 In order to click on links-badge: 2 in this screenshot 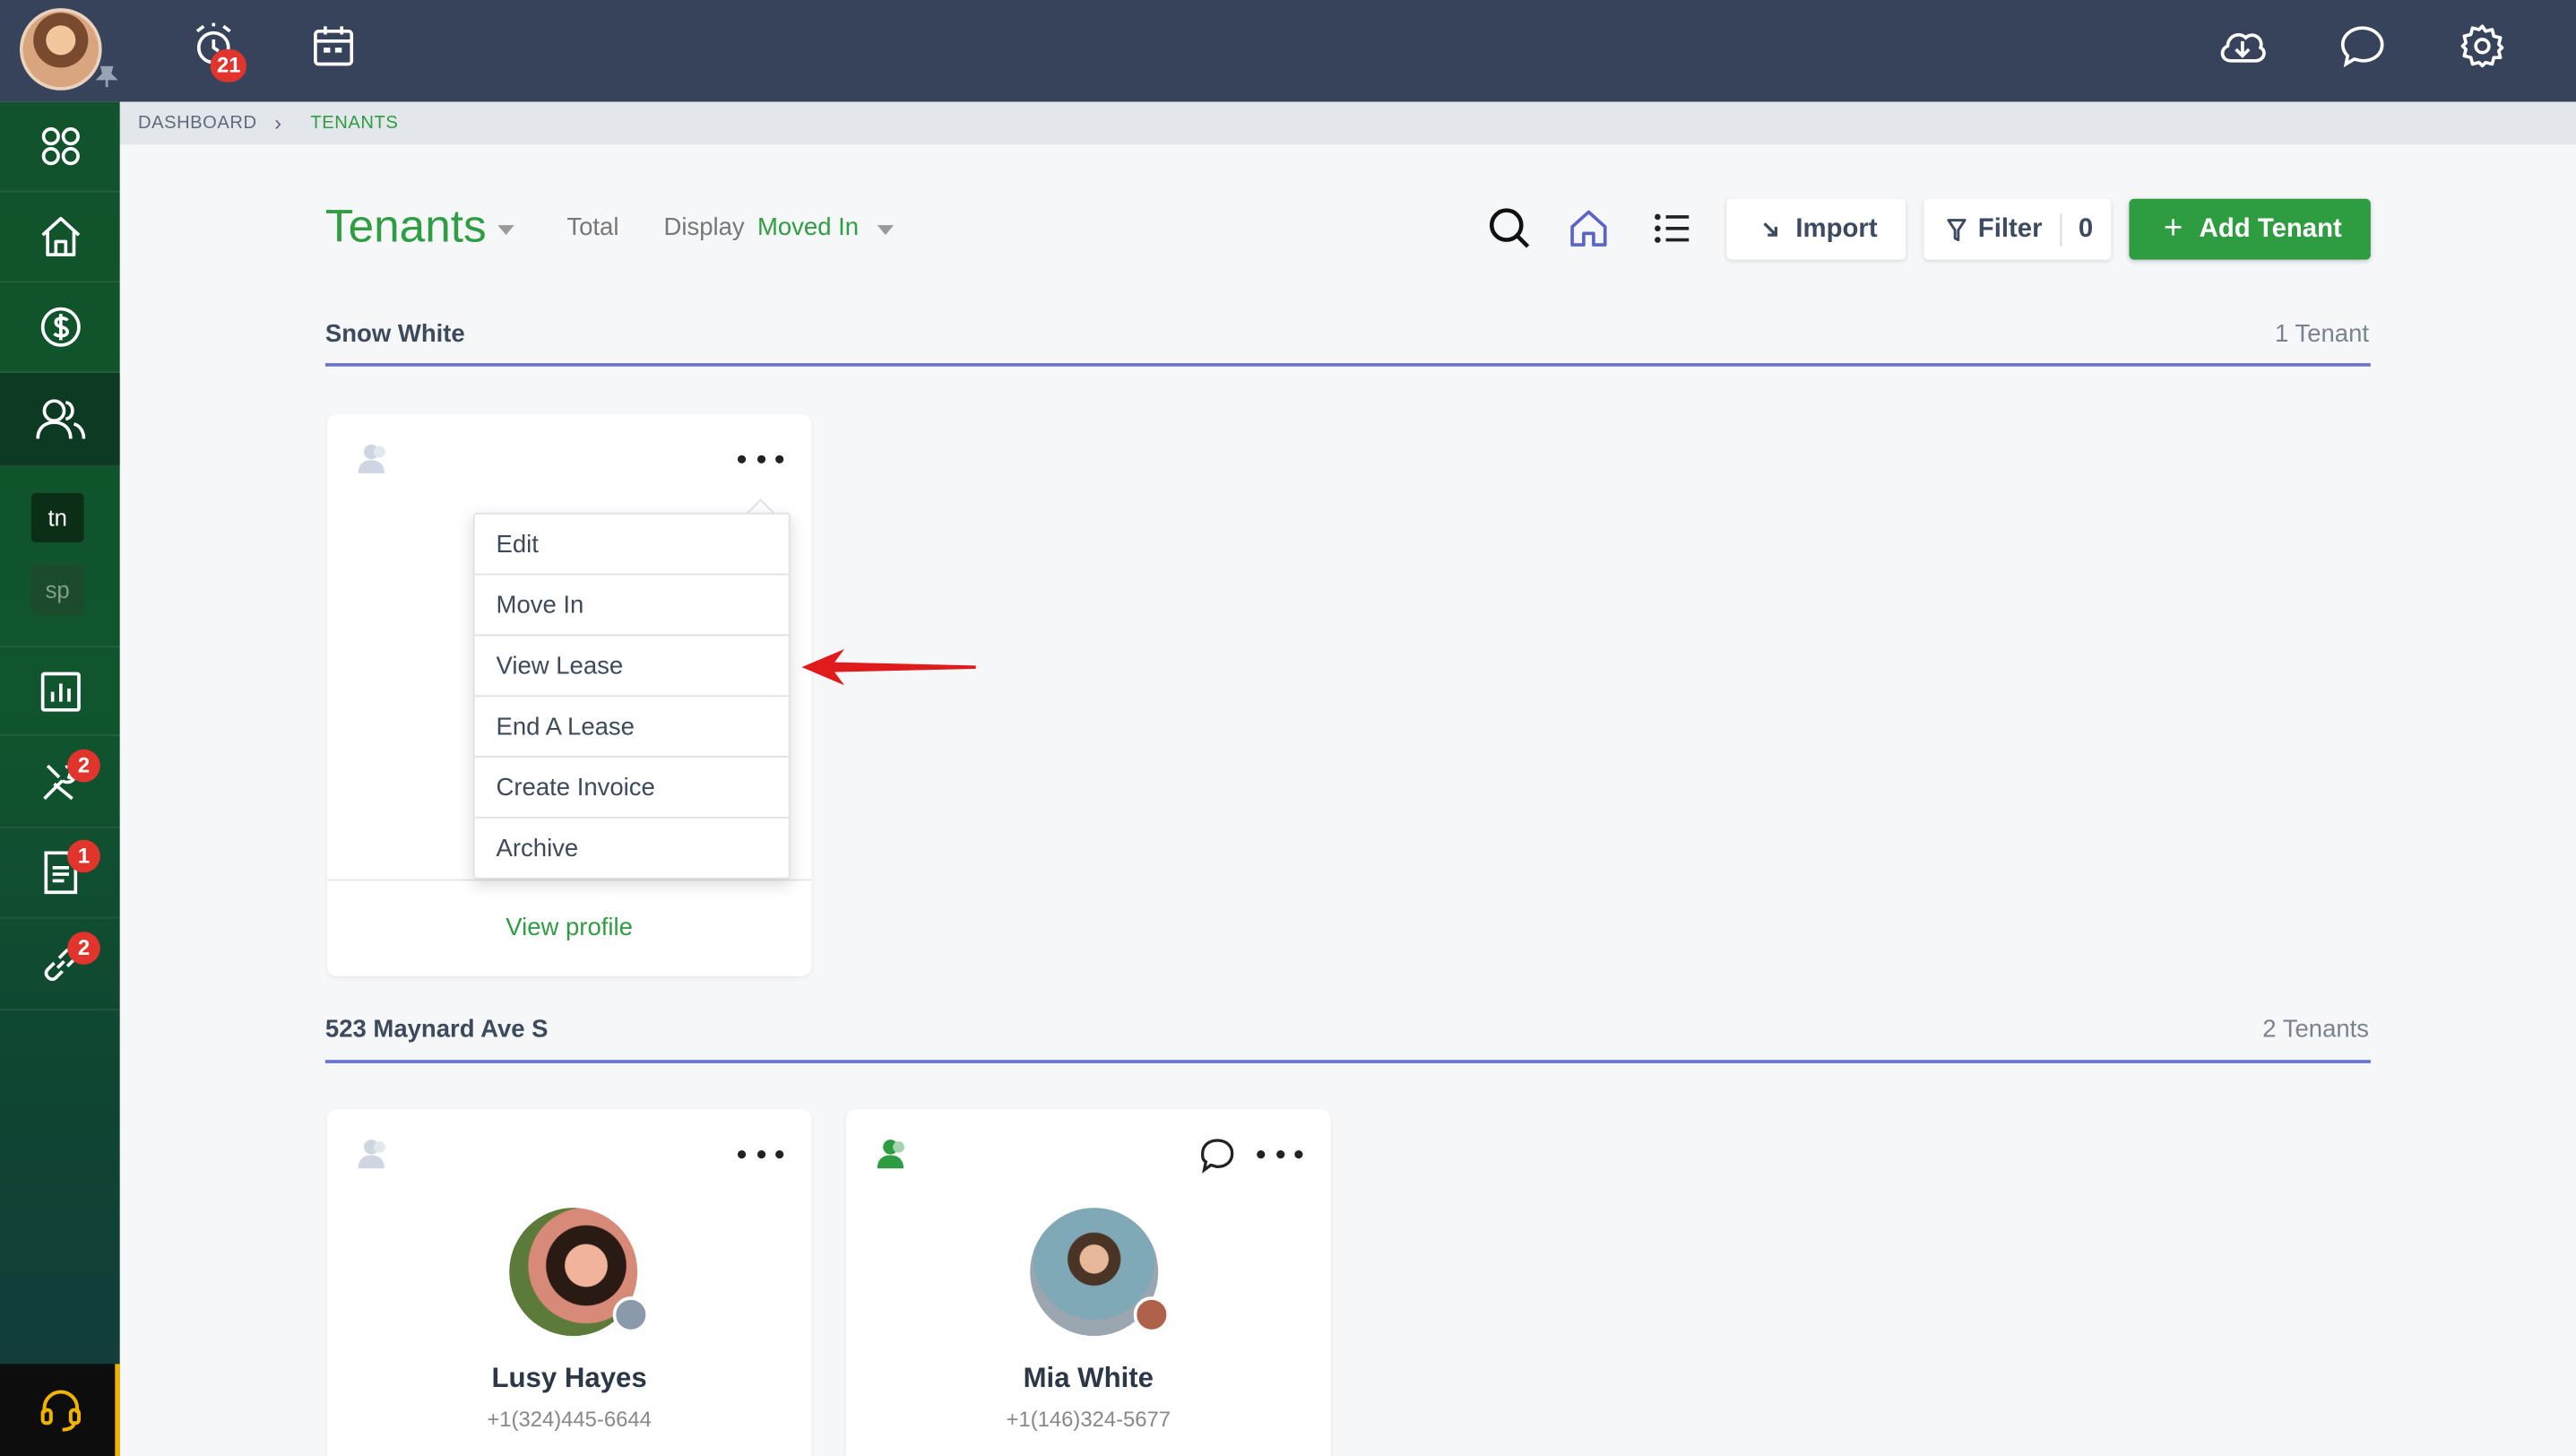, I will do `click(83, 948)`.